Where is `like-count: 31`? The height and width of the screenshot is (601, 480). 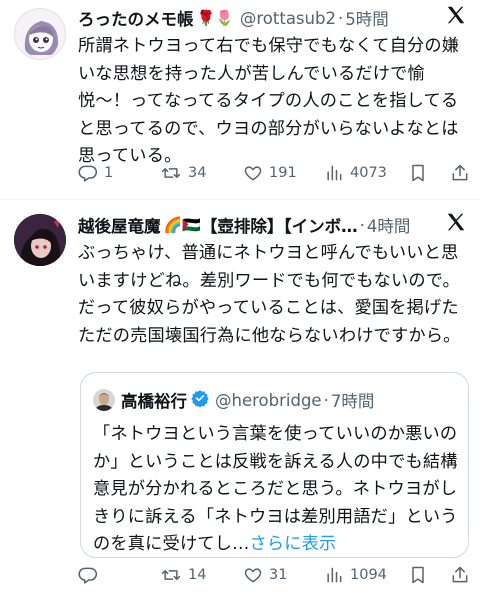
like-count: 31 is located at coordinates (278, 575).